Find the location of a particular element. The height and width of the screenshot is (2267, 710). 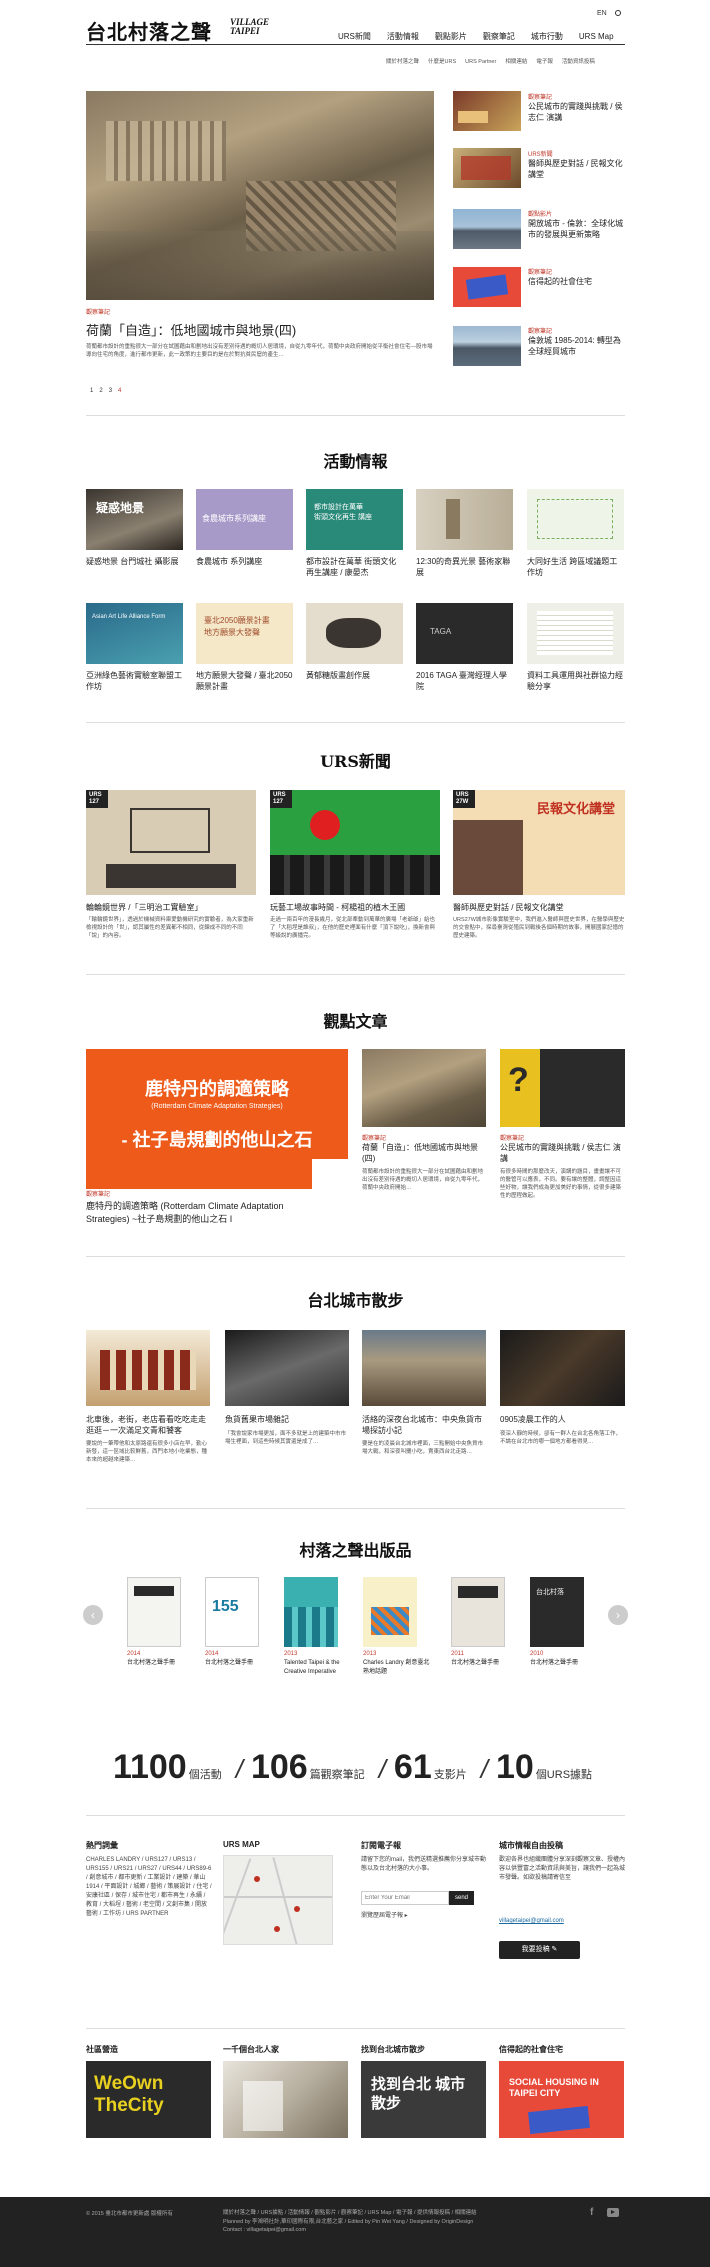

event-title-8: 黃郁糖版畫創作展 is located at coordinates (354, 675).